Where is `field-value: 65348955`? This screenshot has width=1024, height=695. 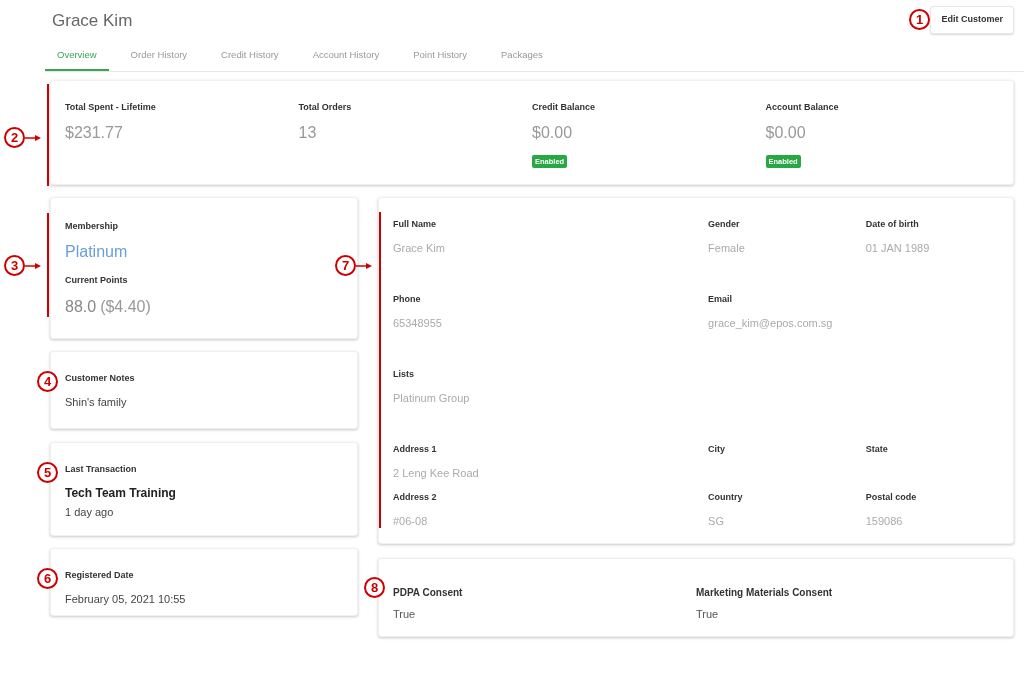
field-value: 65348955 is located at coordinates (418, 323).